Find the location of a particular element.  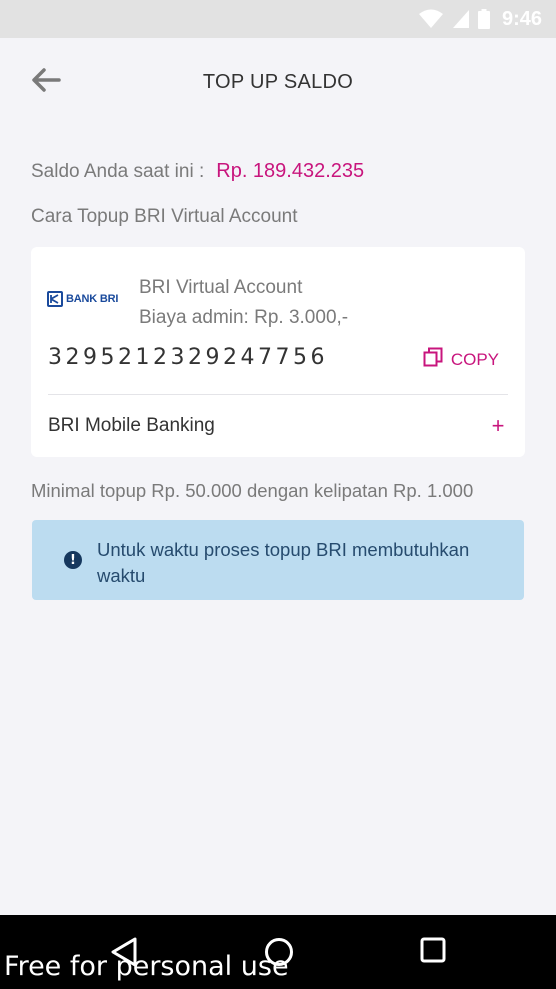

bank-bri-logo: BANK BRI is located at coordinates (82, 299).